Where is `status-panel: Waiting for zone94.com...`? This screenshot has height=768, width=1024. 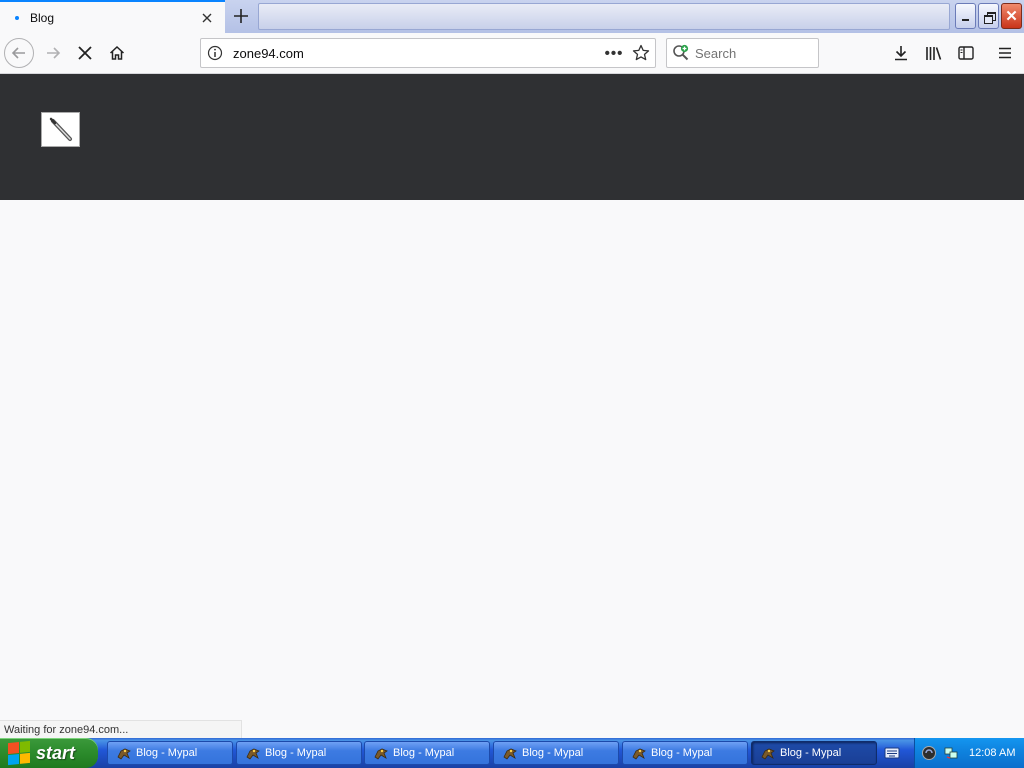
status-panel: Waiting for zone94.com... is located at coordinates (121, 729).